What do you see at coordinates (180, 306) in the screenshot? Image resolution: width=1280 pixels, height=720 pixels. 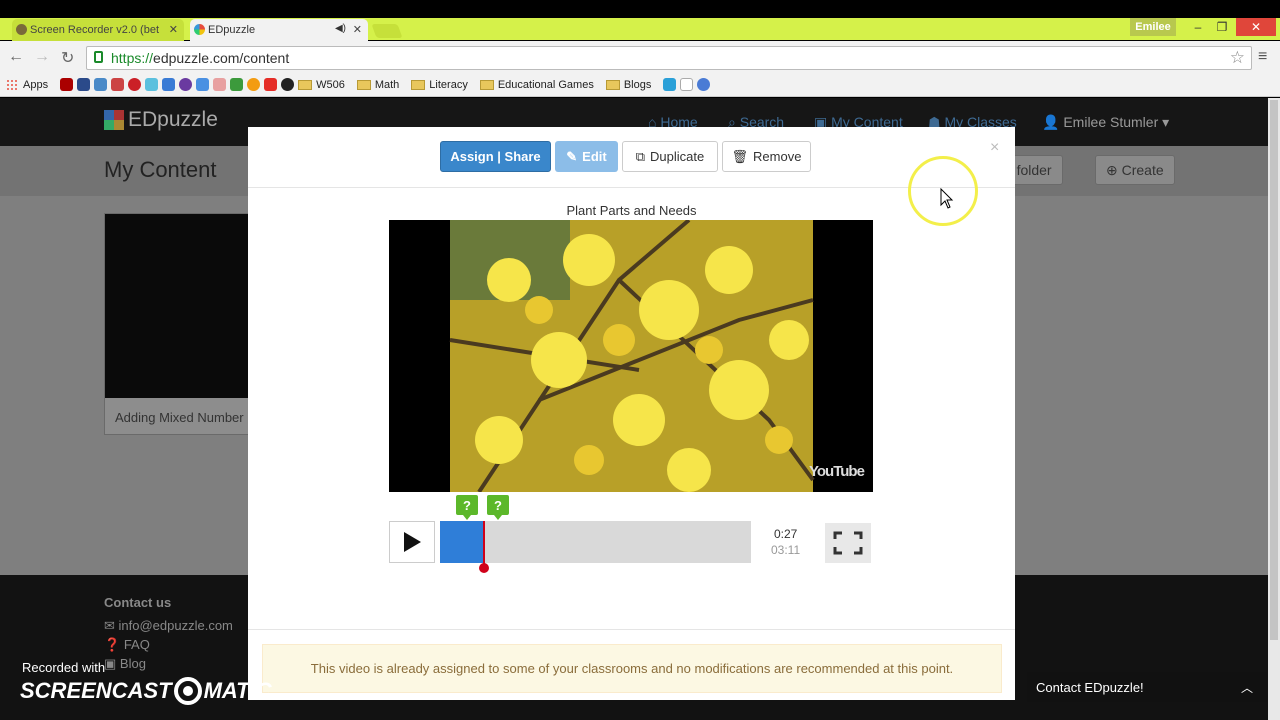 I see `video-thumbnail` at bounding box center [180, 306].